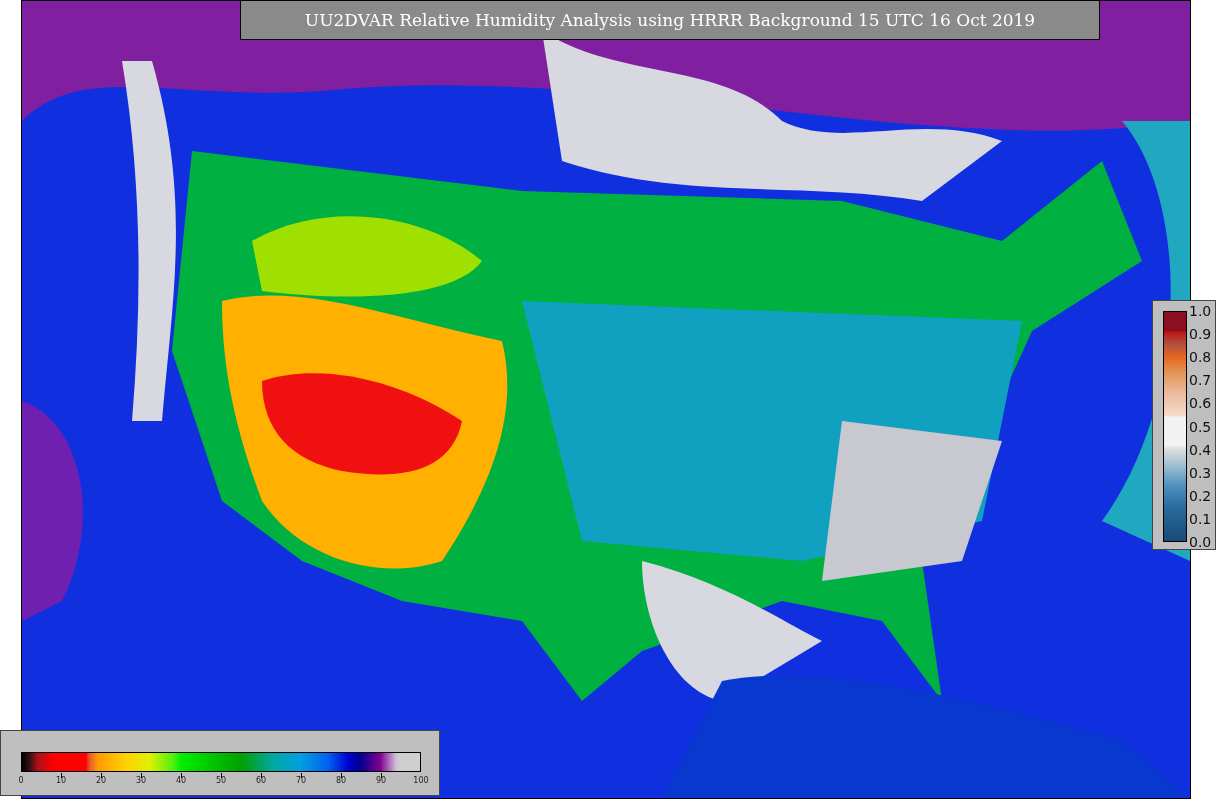 Image resolution: width=1216 pixels, height=800 pixels. I want to click on colorbar-tick-label: 0.1, so click(1200, 518).